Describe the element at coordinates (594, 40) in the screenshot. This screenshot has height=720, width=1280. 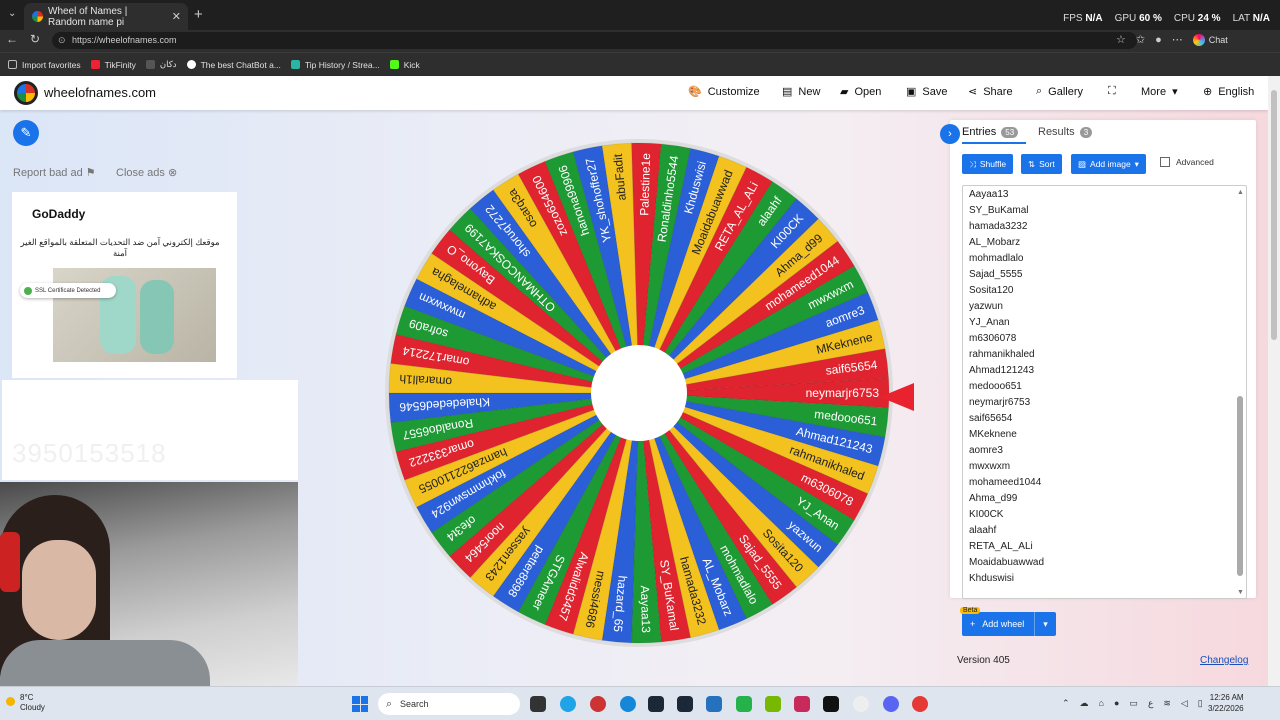
I see `url-input: https://wheelofnames.com` at that location.